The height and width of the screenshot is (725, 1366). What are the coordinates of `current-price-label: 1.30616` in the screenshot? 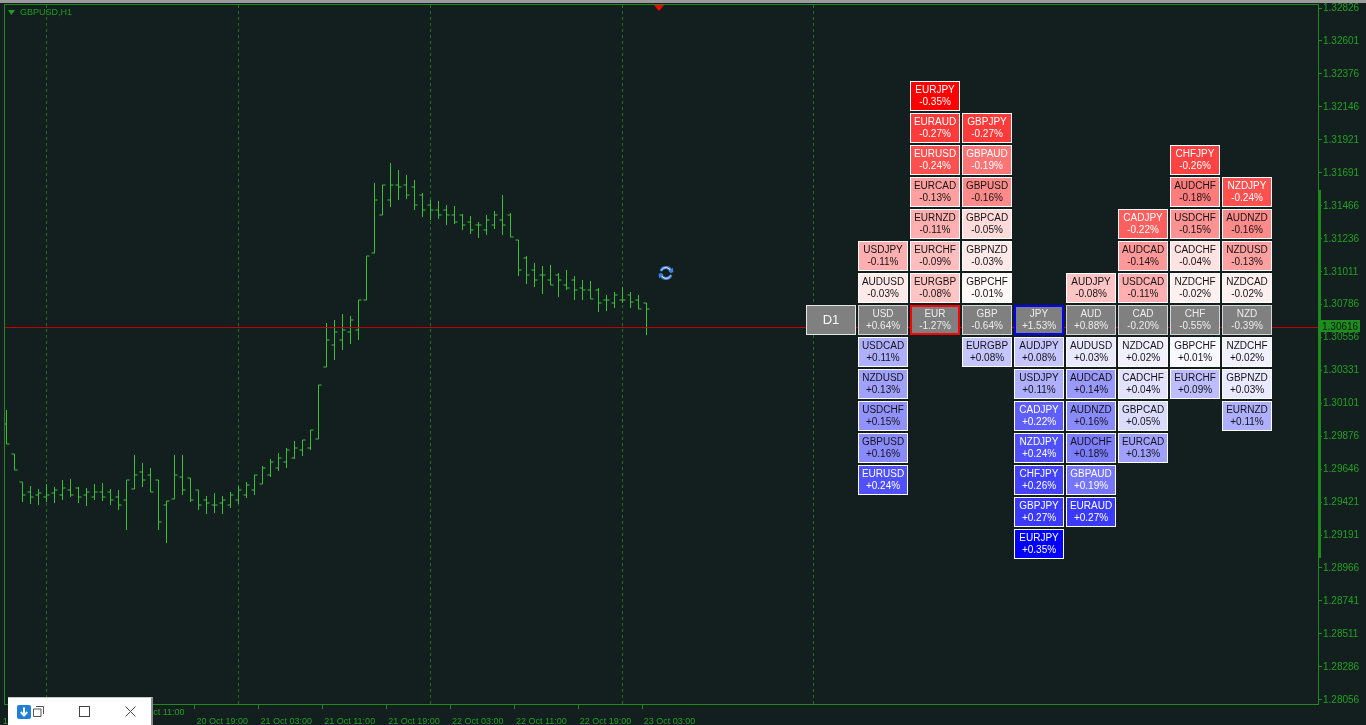 It's located at (1340, 326).